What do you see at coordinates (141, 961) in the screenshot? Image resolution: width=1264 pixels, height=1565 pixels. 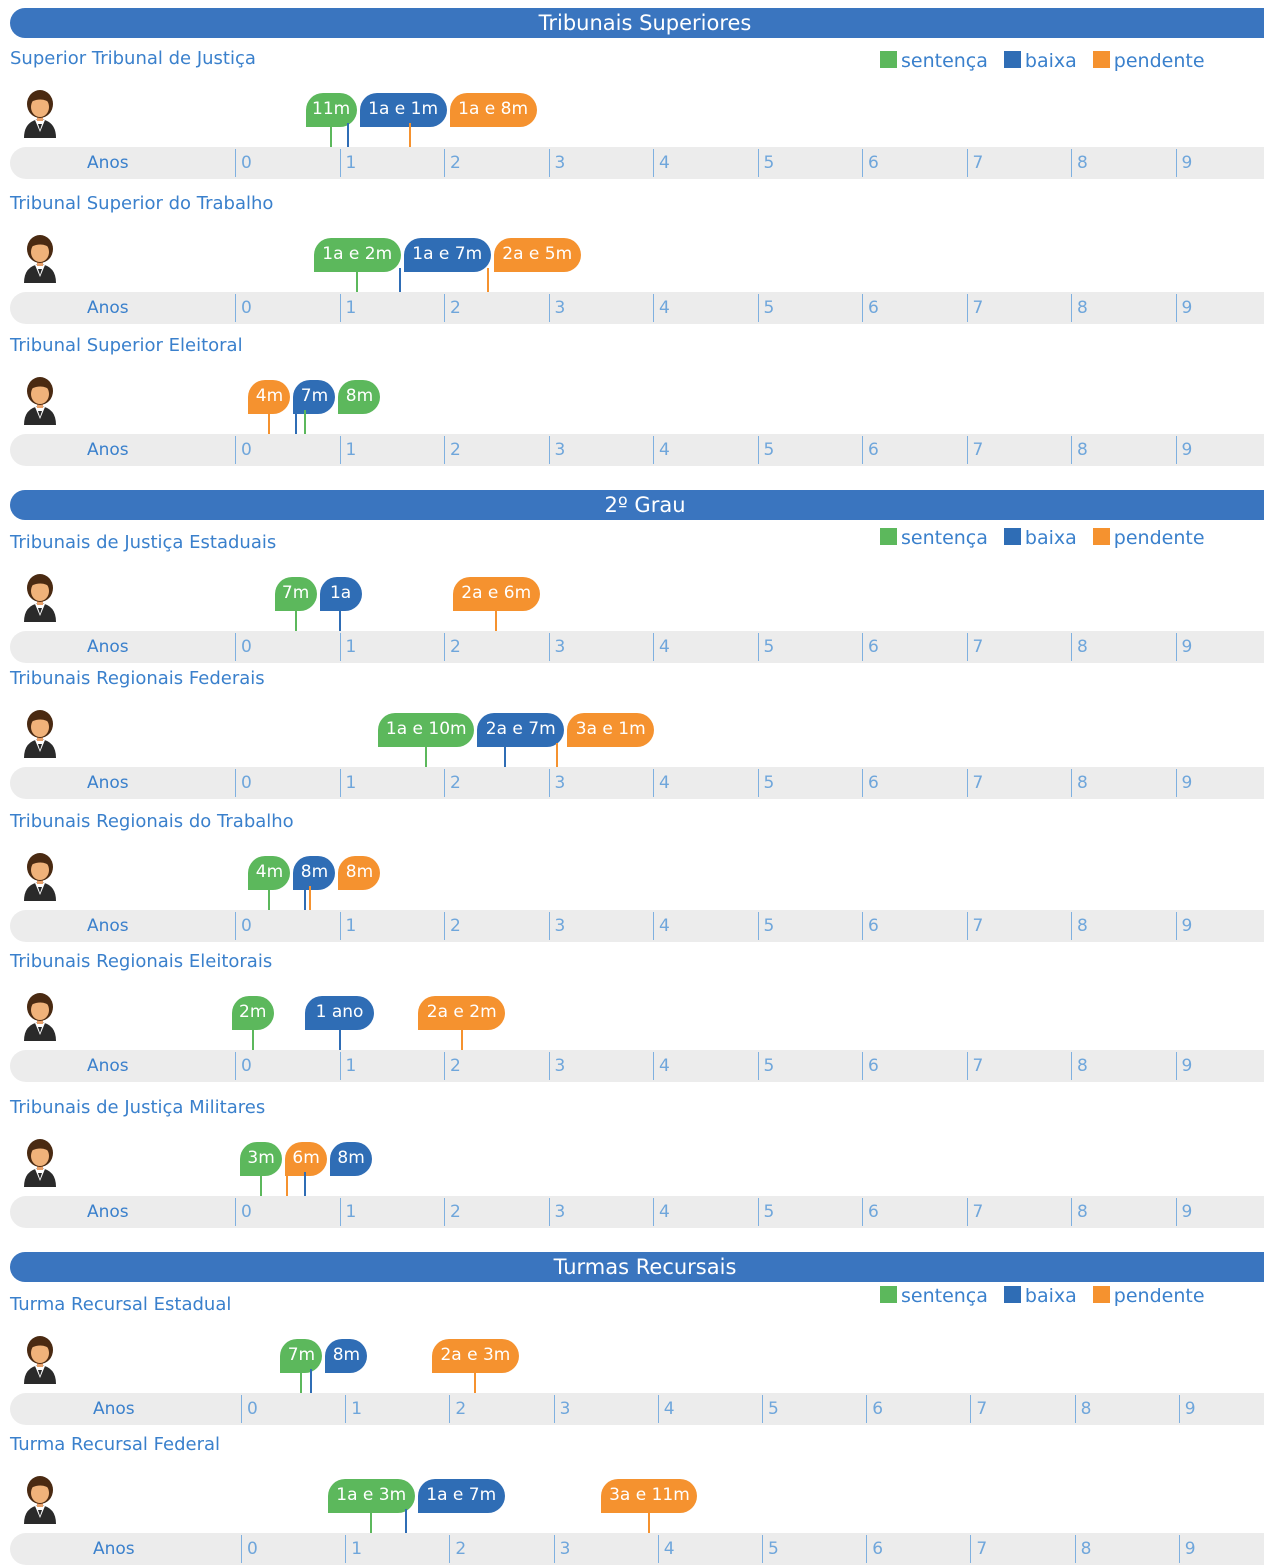 I see `court-title: Tribunais Regionais Eleitorais` at bounding box center [141, 961].